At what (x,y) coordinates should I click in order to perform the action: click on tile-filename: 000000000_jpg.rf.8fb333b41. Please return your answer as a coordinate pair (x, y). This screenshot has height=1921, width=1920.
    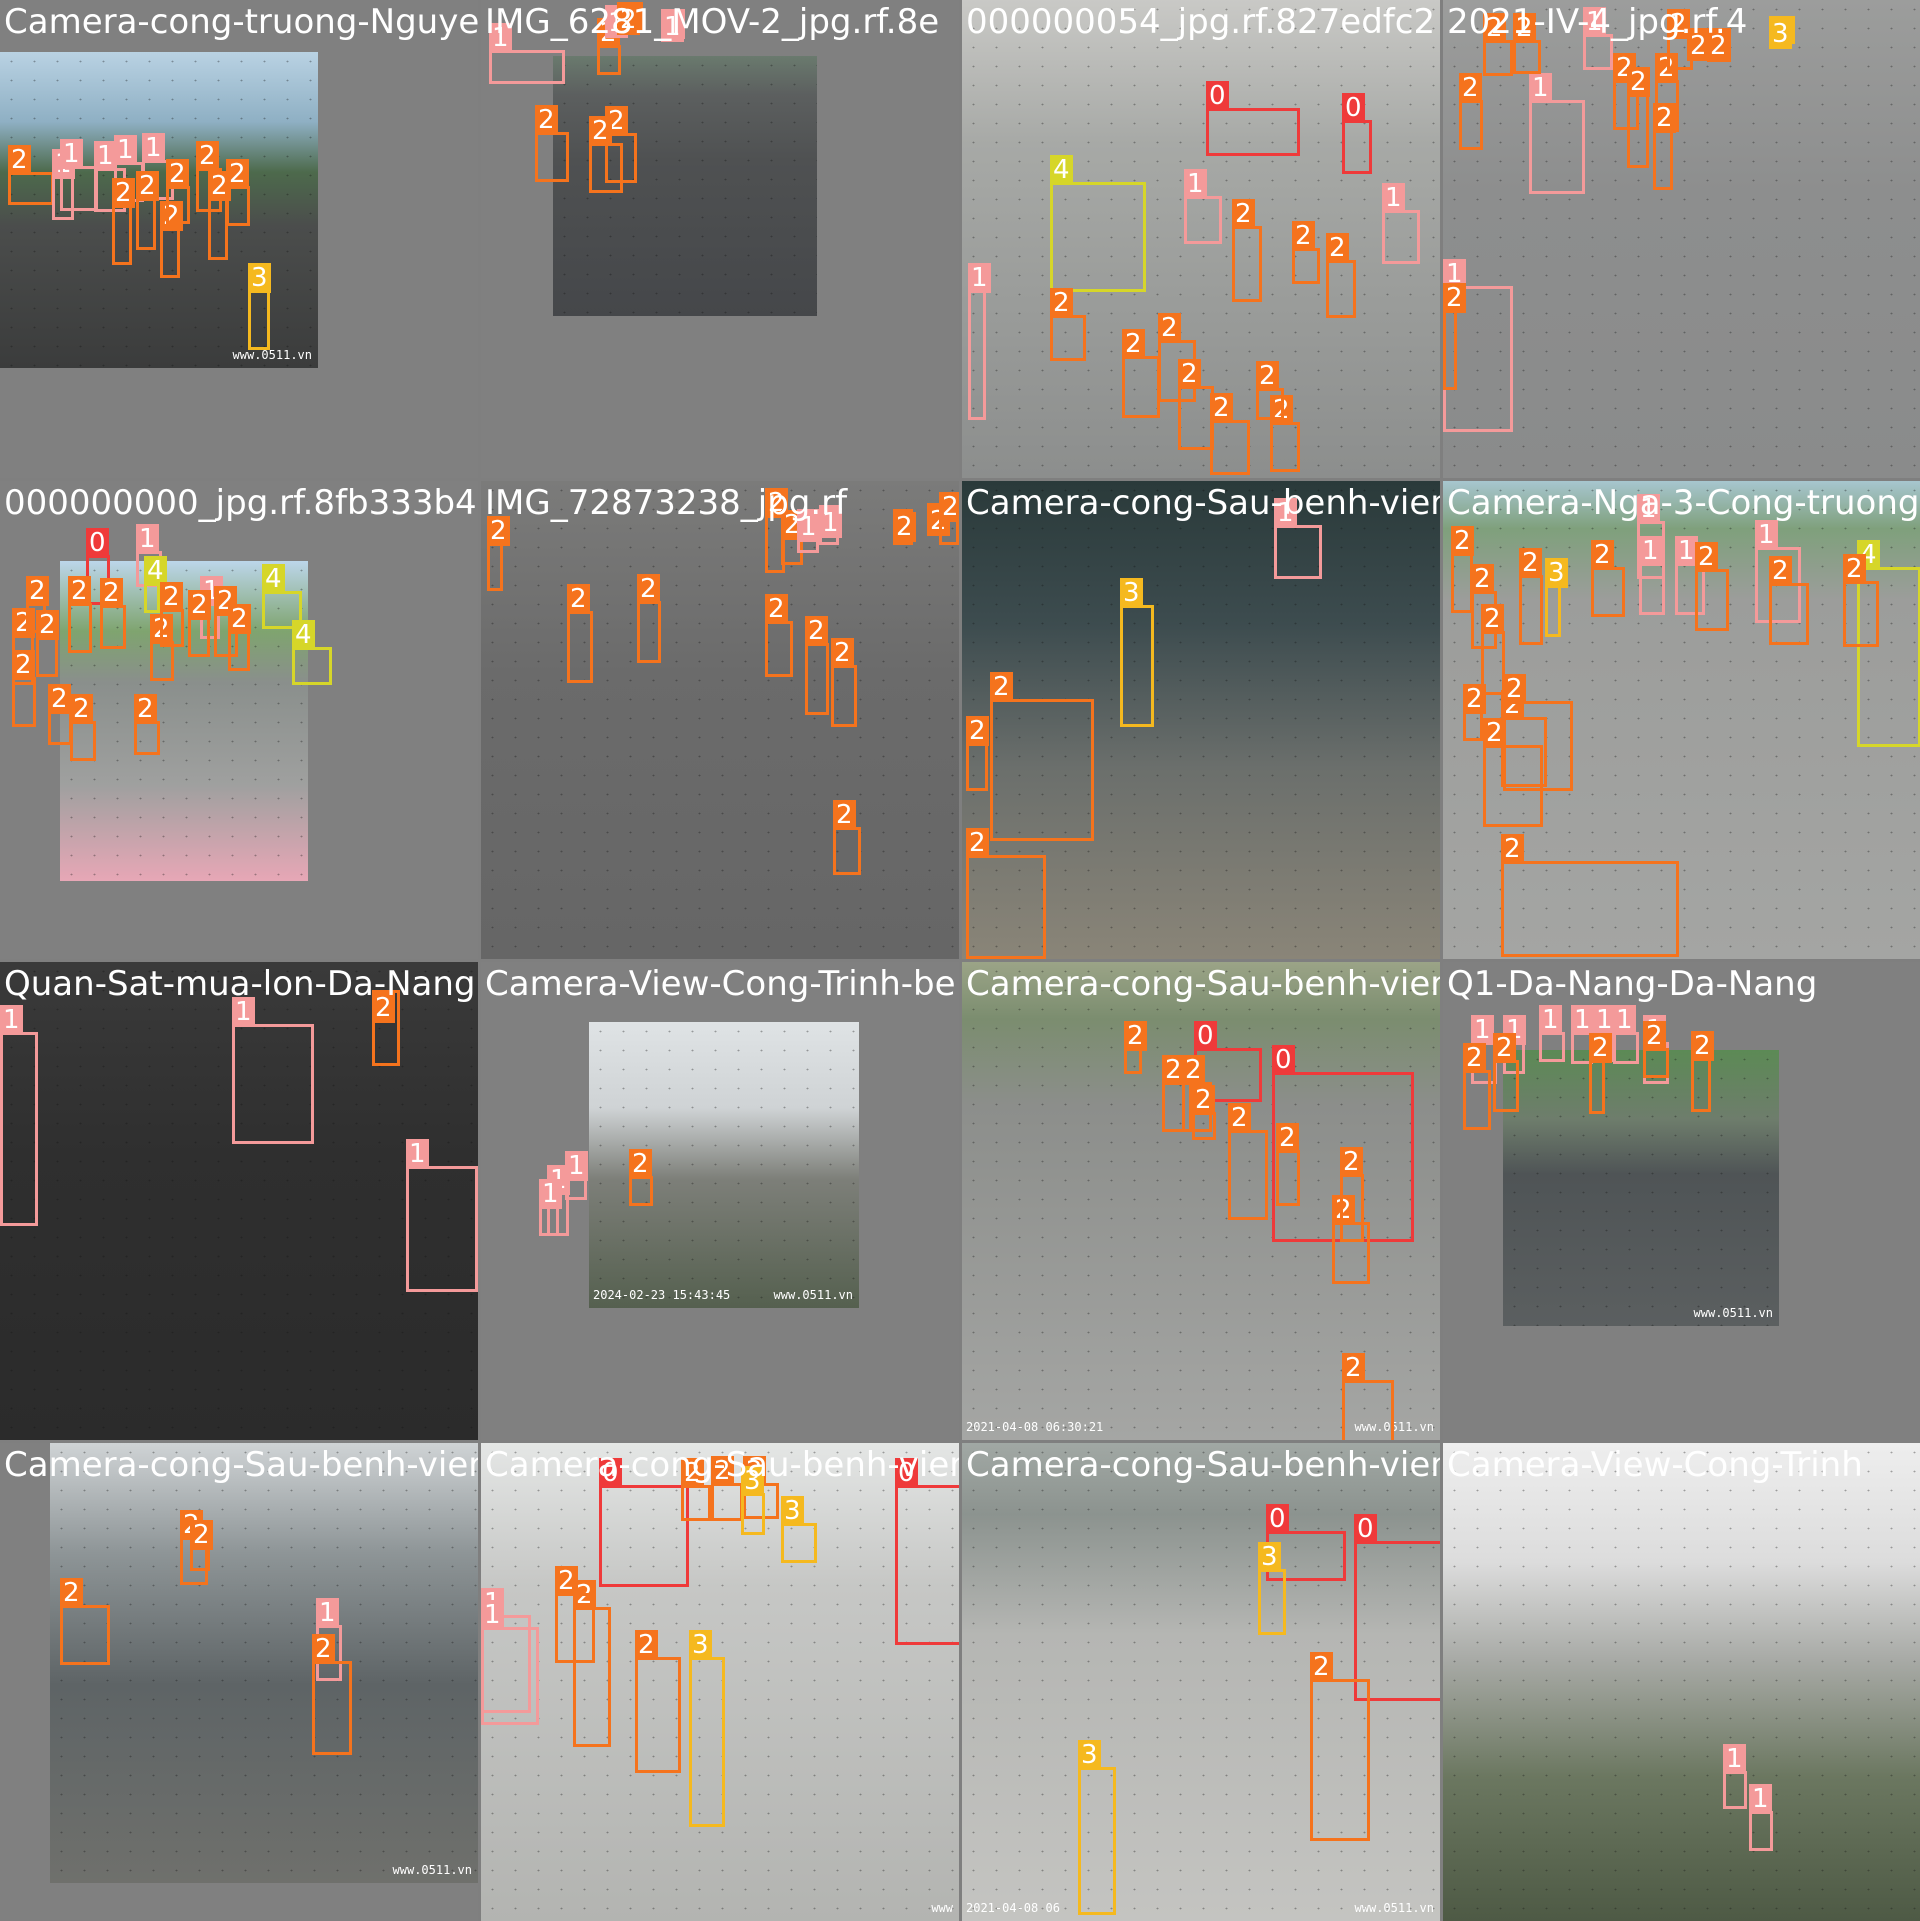
    Looking at the image, I should click on (241, 503).